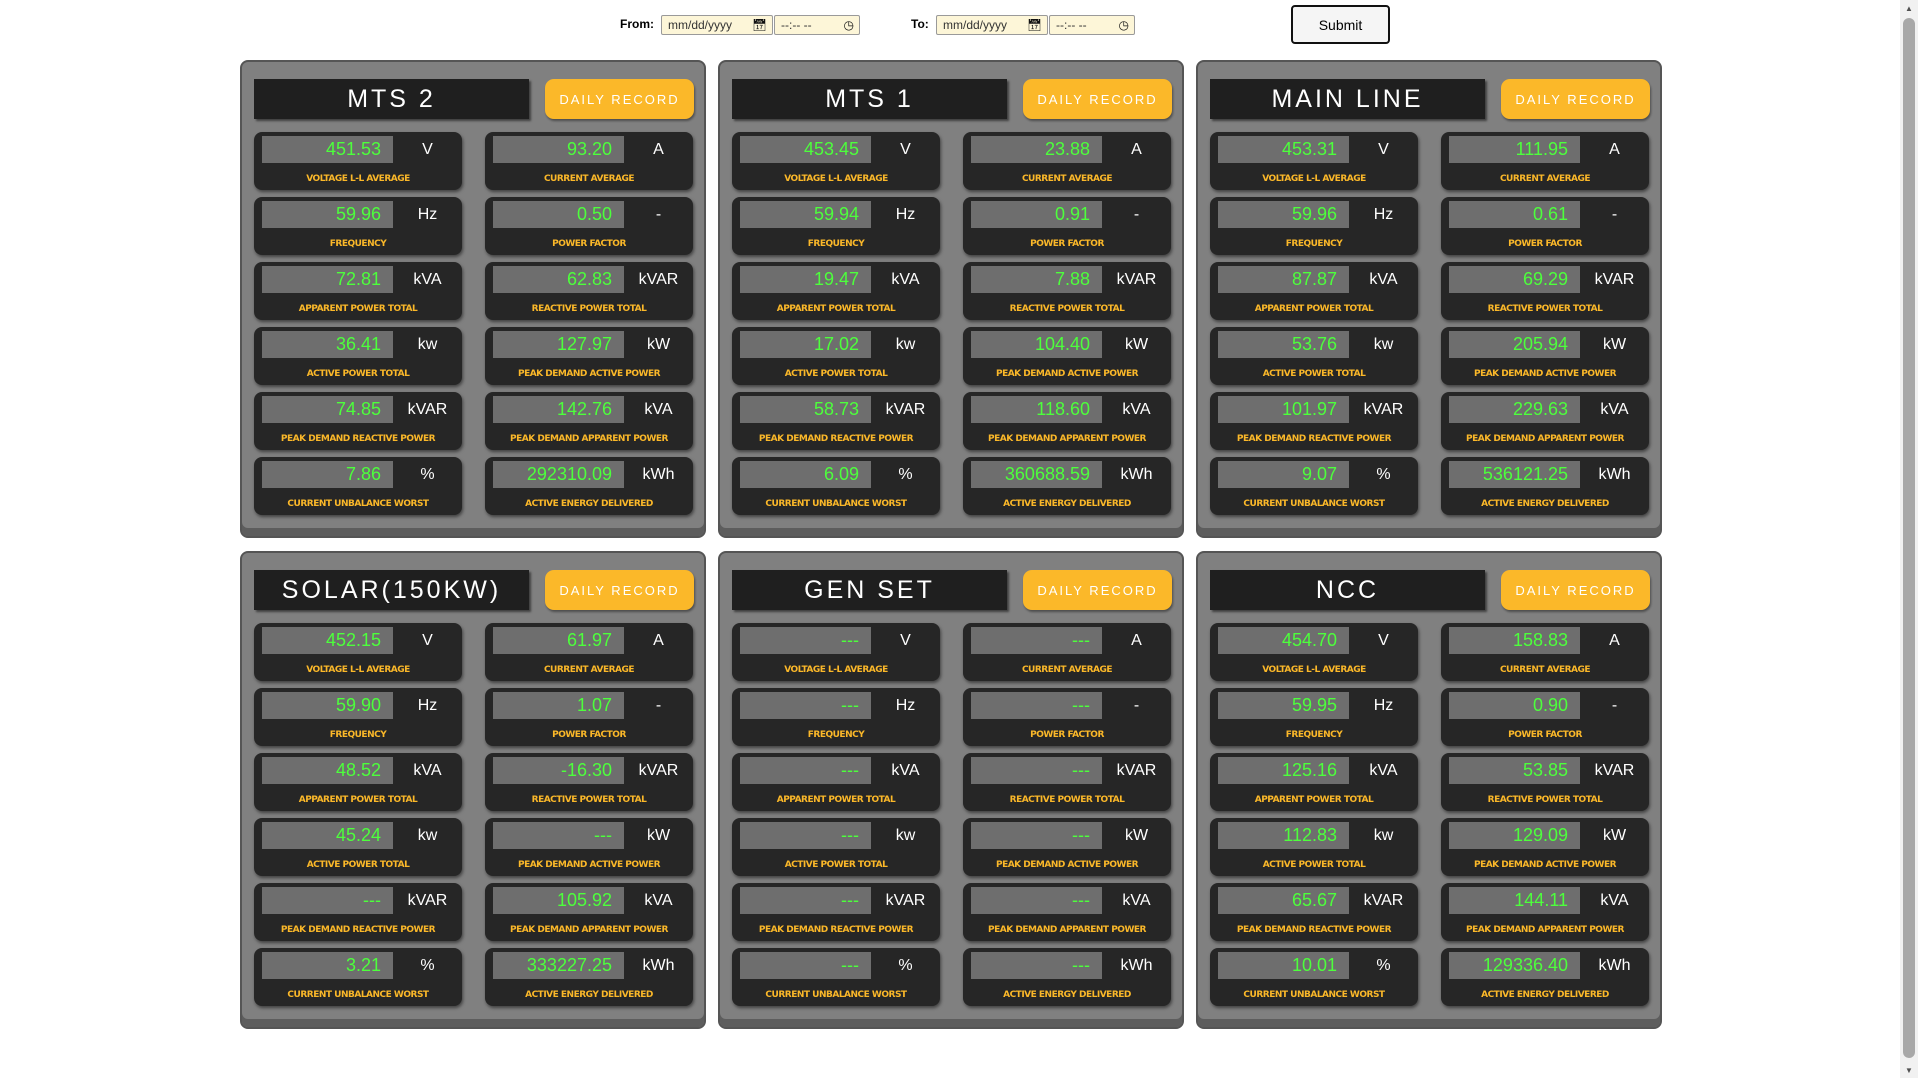 The width and height of the screenshot is (1918, 1078). I want to click on metric-tile: ---% CURRENT UNBALANCE WORST, so click(836, 977).